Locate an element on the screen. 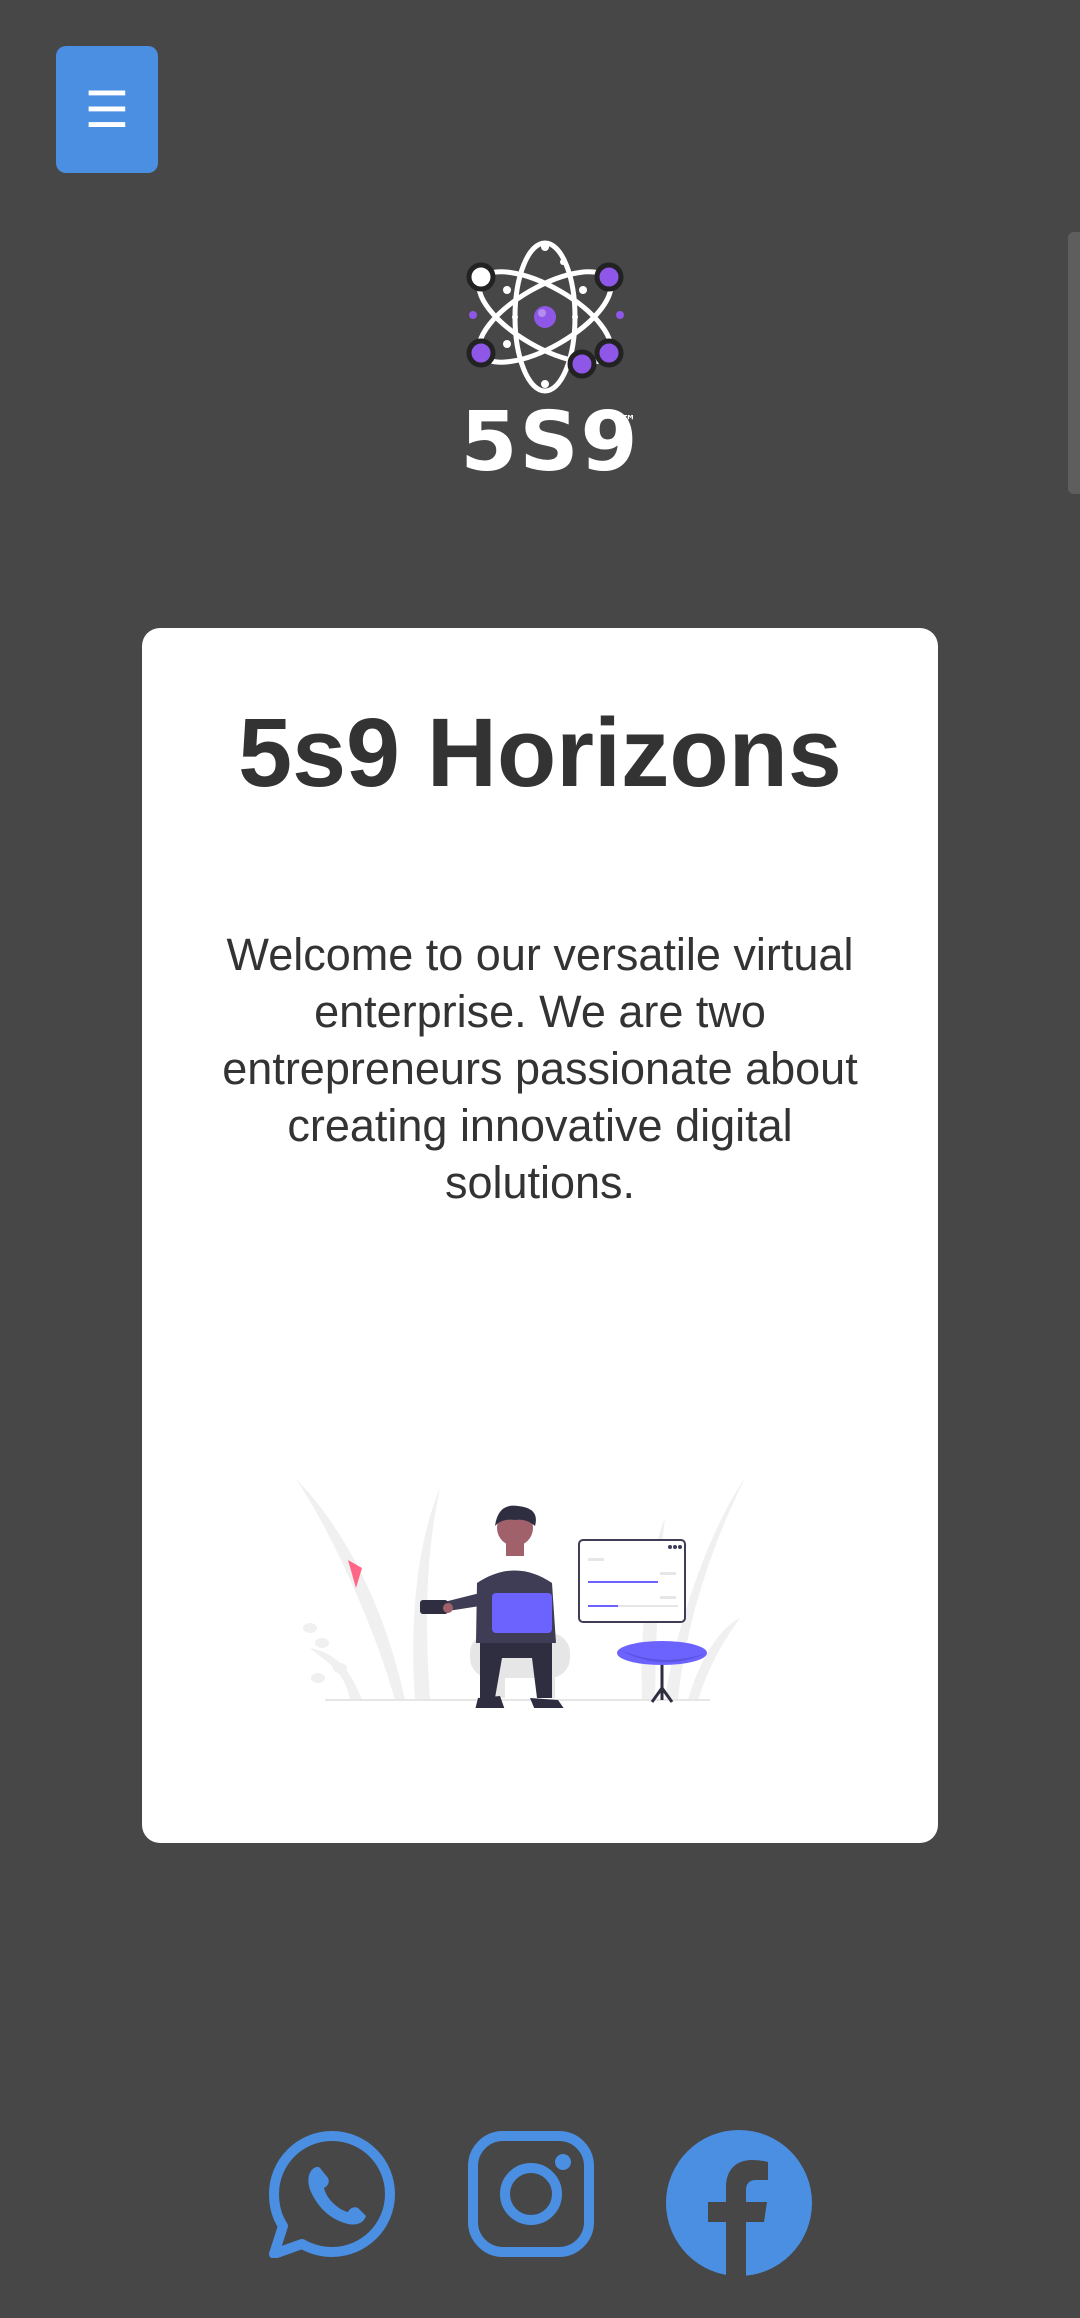 The height and width of the screenshot is (2318, 1080). logo: 5S9 ™ is located at coordinates (550, 362).